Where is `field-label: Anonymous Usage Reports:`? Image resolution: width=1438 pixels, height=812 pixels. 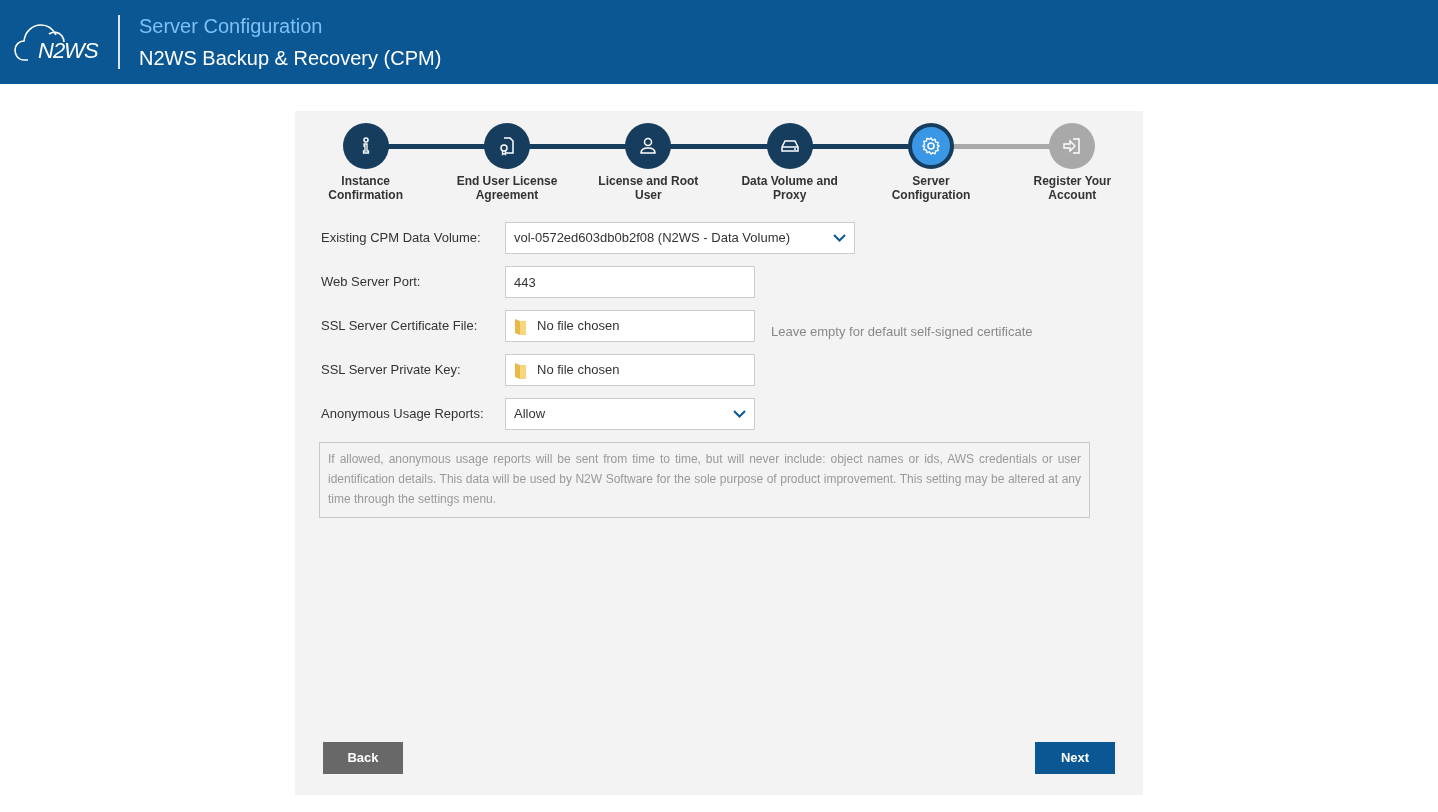 field-label: Anonymous Usage Reports: is located at coordinates (403, 414).